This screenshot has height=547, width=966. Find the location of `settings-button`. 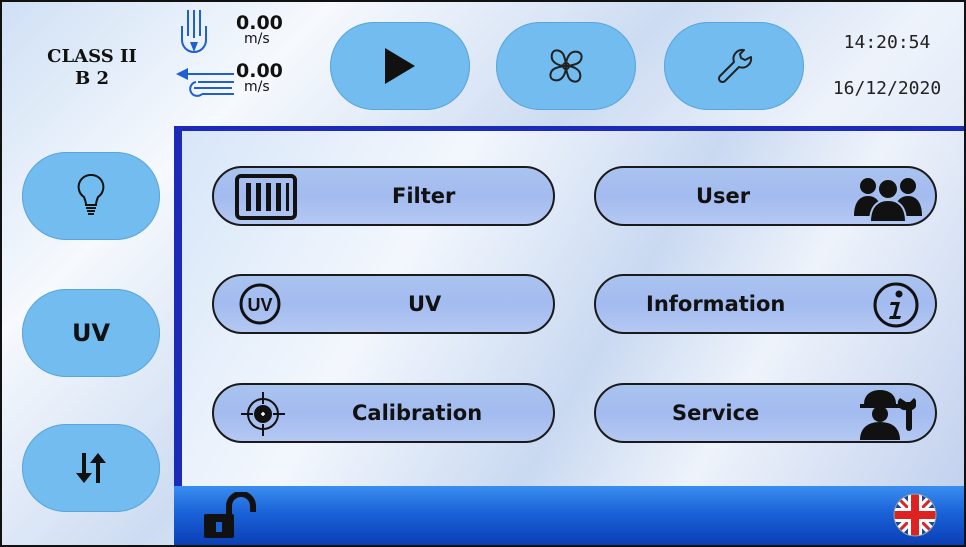

settings-button is located at coordinates (734, 66).